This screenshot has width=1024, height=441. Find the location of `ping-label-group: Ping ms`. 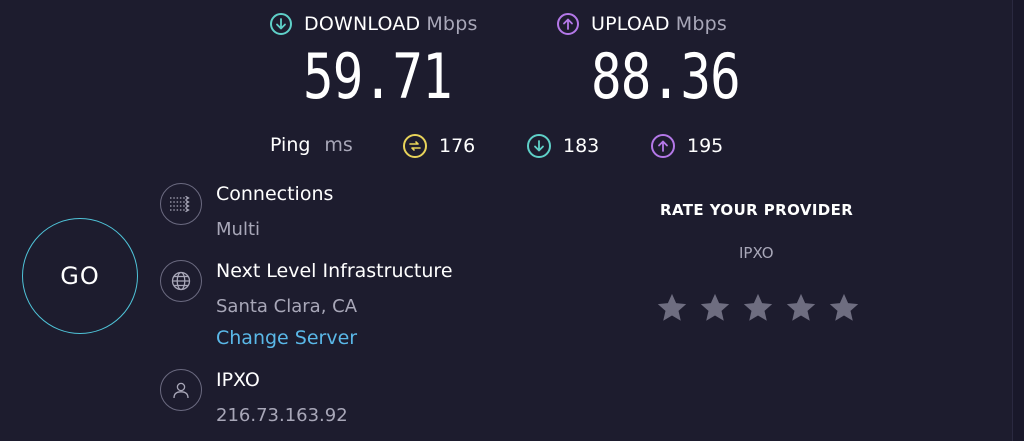

ping-label-group: Ping ms is located at coordinates (311, 145).